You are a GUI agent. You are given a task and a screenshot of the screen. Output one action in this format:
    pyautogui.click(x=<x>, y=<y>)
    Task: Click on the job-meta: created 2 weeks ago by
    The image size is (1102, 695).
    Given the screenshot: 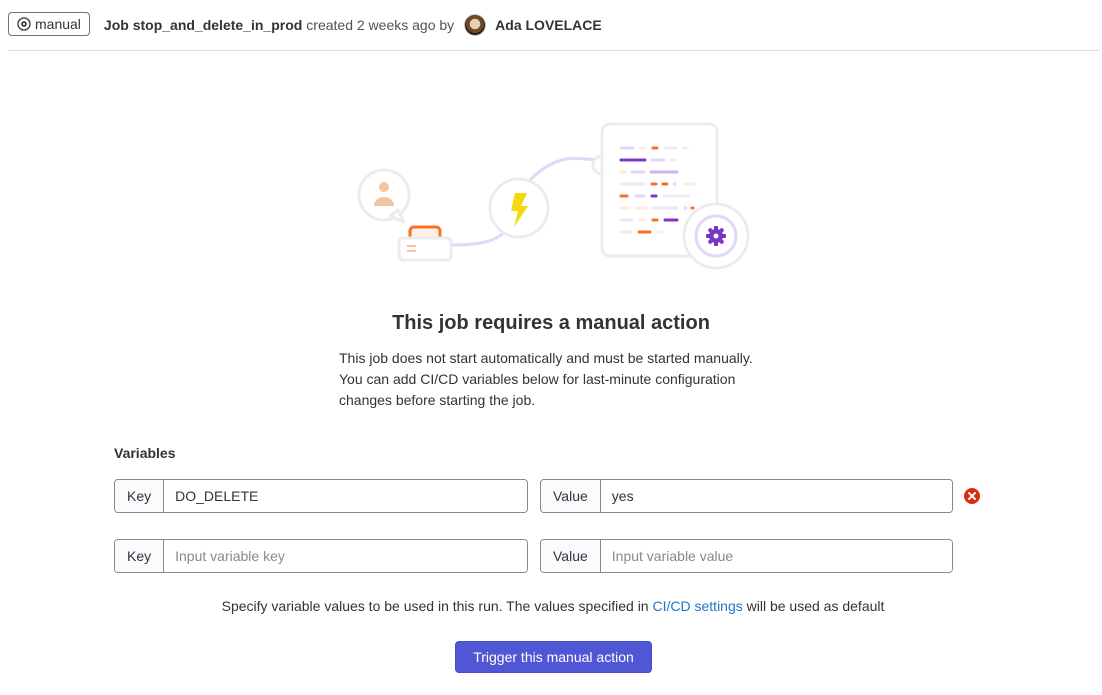 What is the action you would take?
    pyautogui.click(x=380, y=25)
    